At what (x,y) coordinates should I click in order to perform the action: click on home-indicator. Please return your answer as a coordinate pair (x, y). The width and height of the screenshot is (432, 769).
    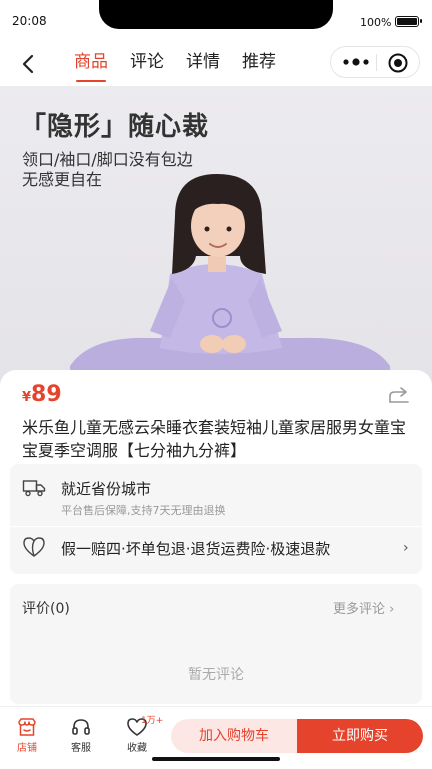
    Looking at the image, I should click on (216, 759).